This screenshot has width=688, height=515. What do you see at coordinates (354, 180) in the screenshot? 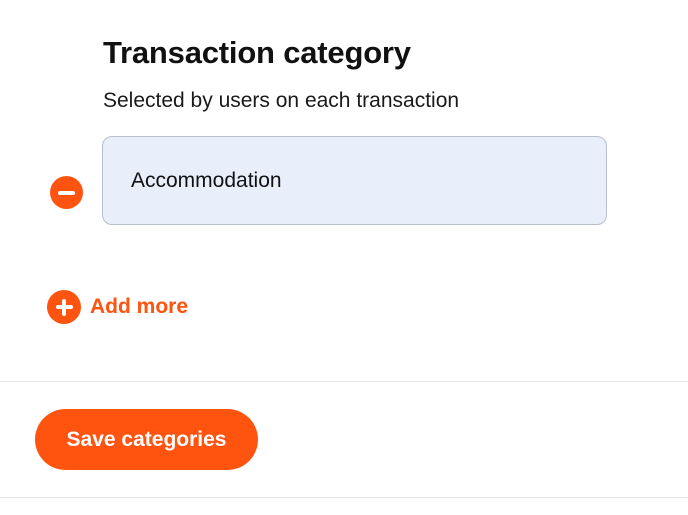
I see `category-input` at bounding box center [354, 180].